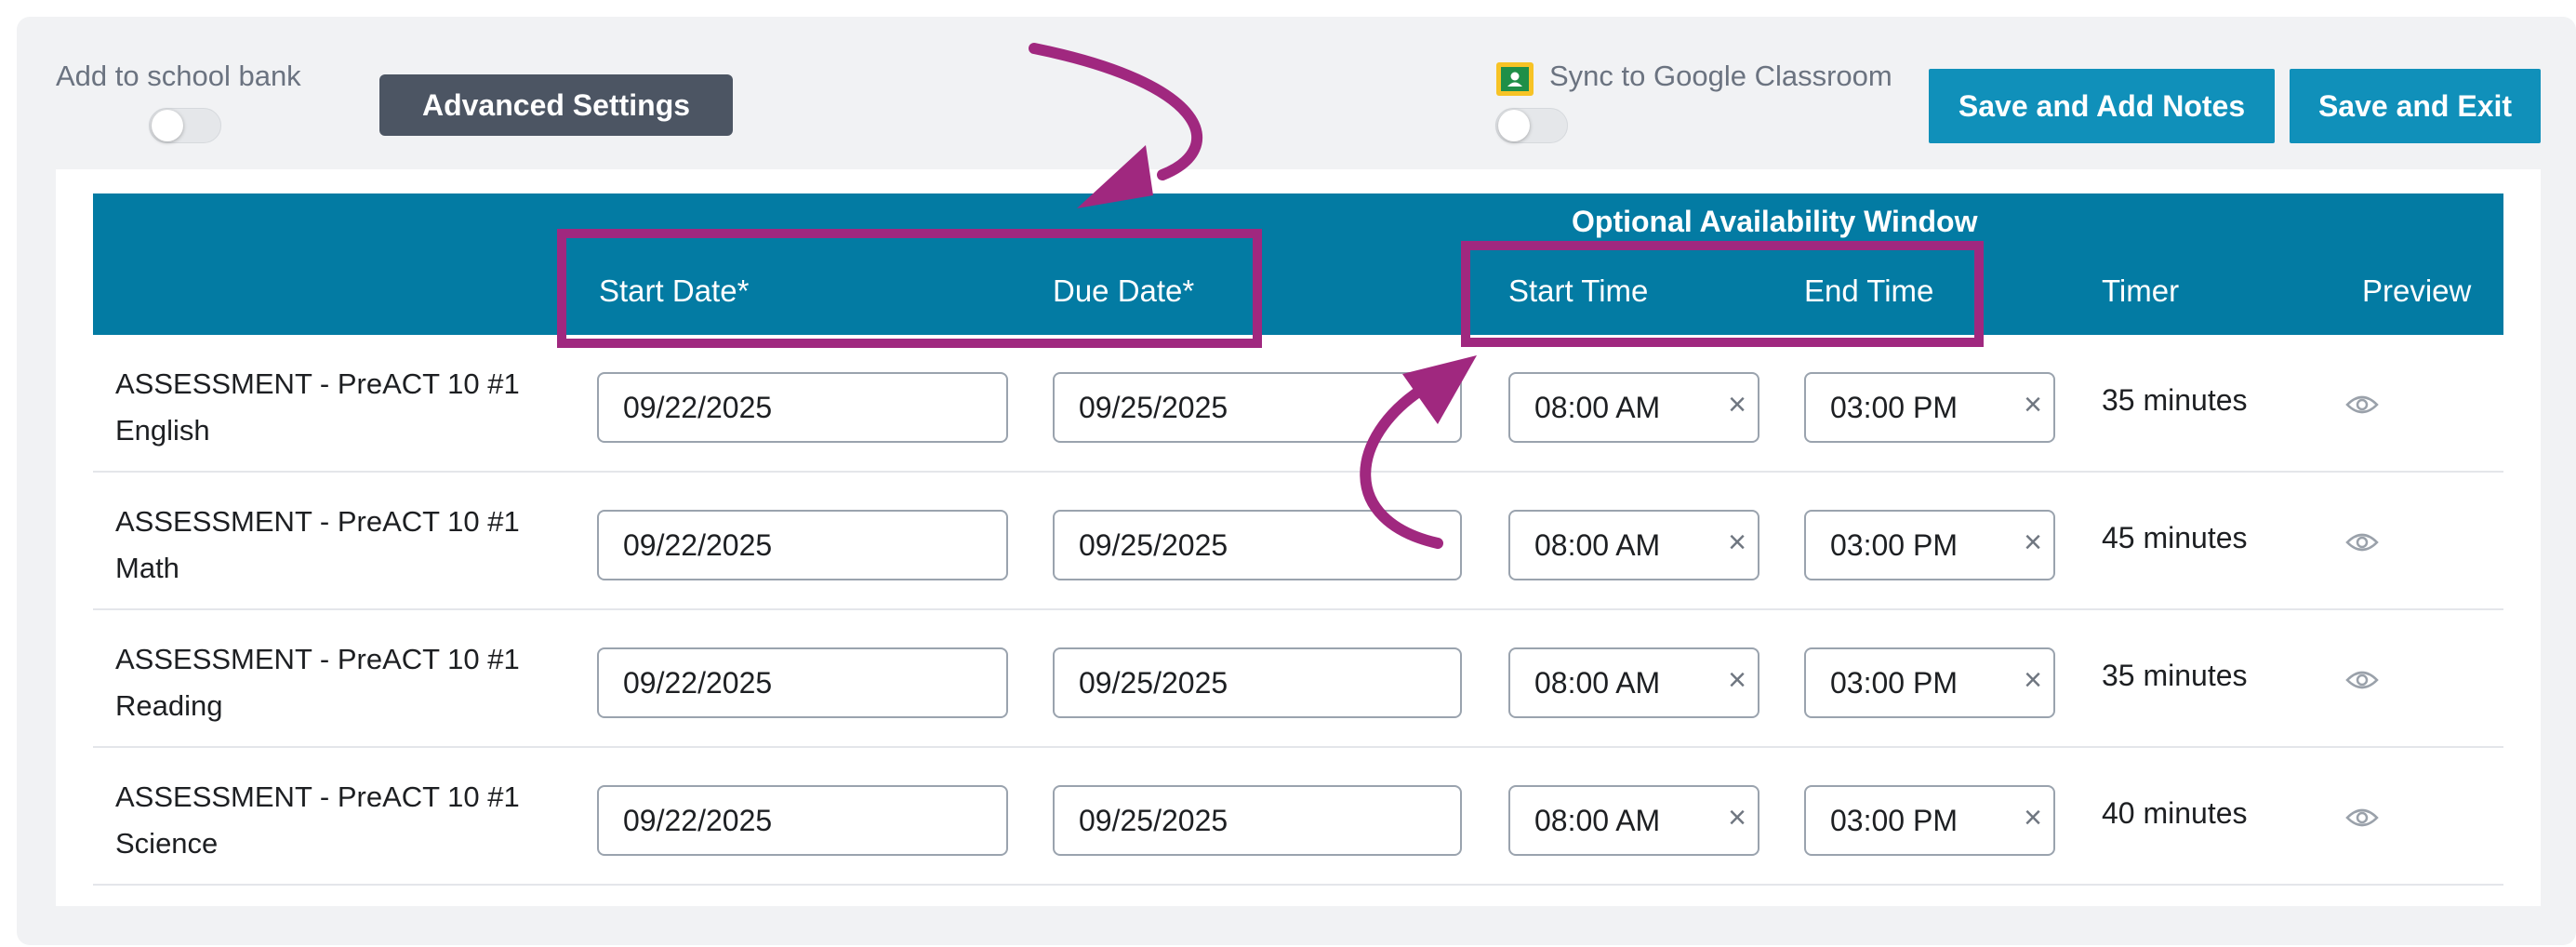 This screenshot has height=947, width=2576. What do you see at coordinates (2102, 106) in the screenshot?
I see `save-and-add-notes-button: Save and Add Notes` at bounding box center [2102, 106].